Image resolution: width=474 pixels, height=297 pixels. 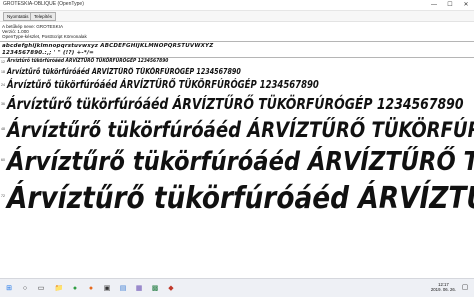 What do you see at coordinates (75, 288) in the screenshot?
I see `chrome-icon: ●` at bounding box center [75, 288].